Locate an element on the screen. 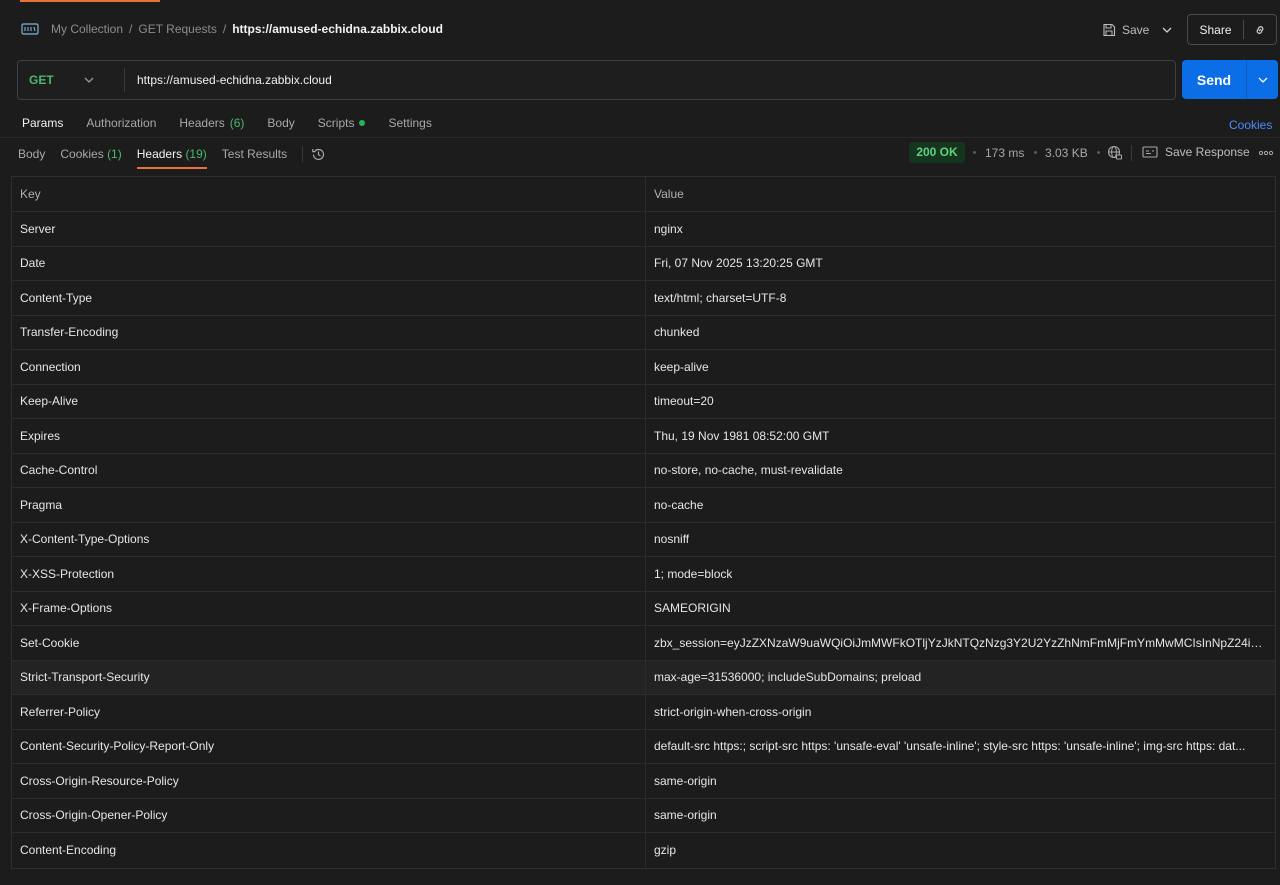  header-key-cell: Cross-Origin-Resource-Policy is located at coordinates (329, 781).